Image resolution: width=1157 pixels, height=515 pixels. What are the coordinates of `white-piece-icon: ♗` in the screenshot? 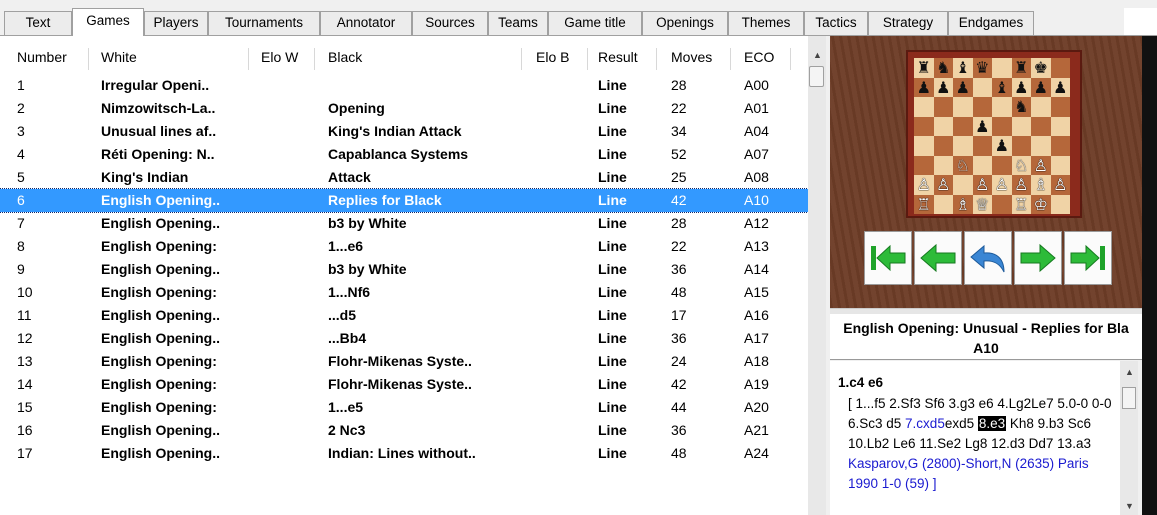 It's located at (963, 204).